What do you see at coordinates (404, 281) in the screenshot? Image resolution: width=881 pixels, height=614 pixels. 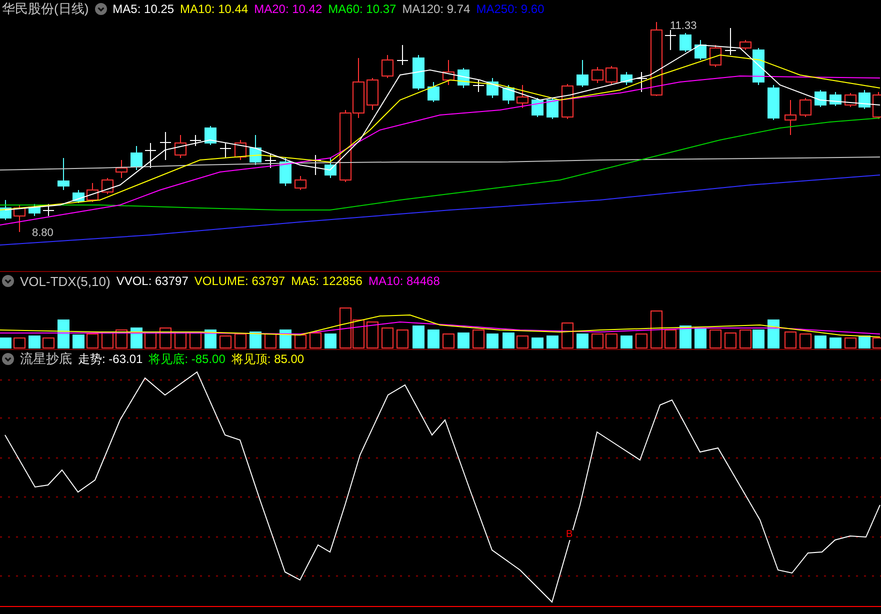 I see `indicator-value: MA10: 84468` at bounding box center [404, 281].